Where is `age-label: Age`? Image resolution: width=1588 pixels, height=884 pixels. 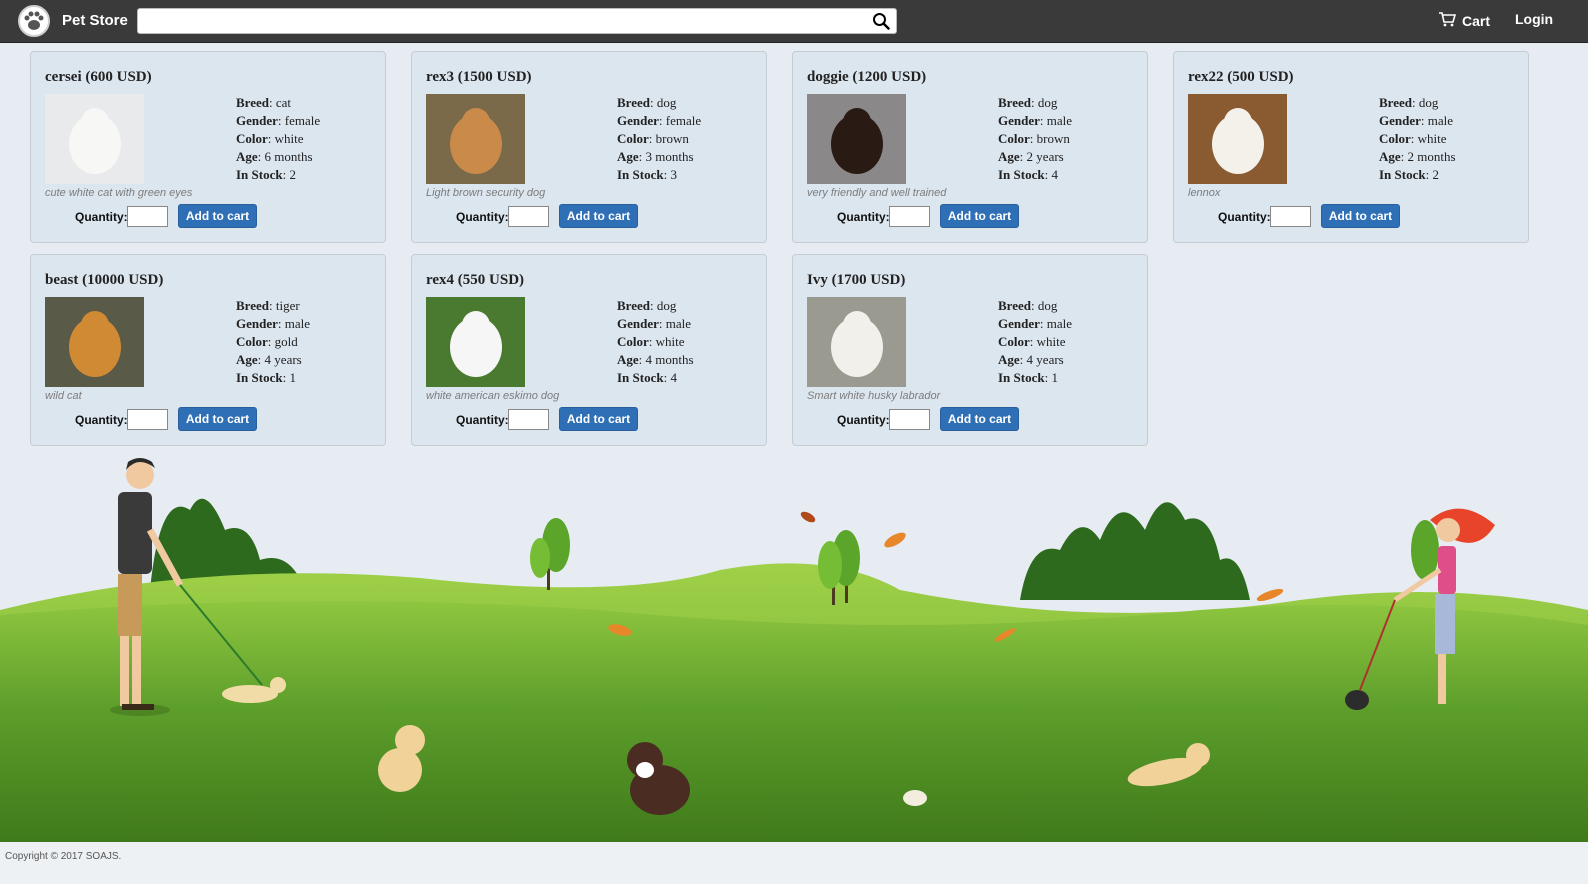 age-label: Age is located at coordinates (1390, 156).